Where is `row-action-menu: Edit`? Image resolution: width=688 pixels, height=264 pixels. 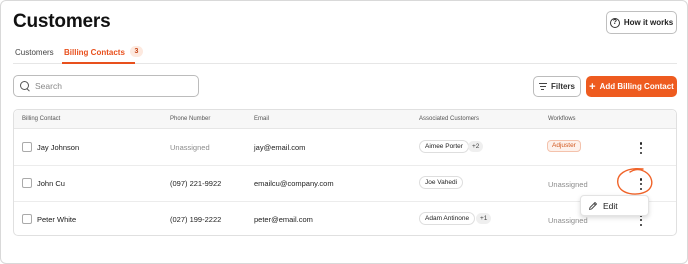
row-action-menu: Edit is located at coordinates (614, 205).